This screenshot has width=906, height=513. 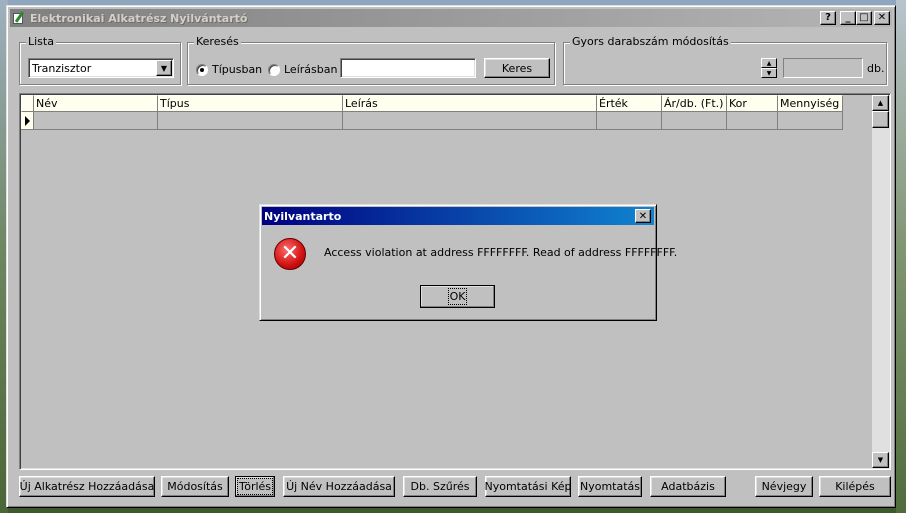 I want to click on exit-button-label: Kilépés, so click(x=855, y=486).